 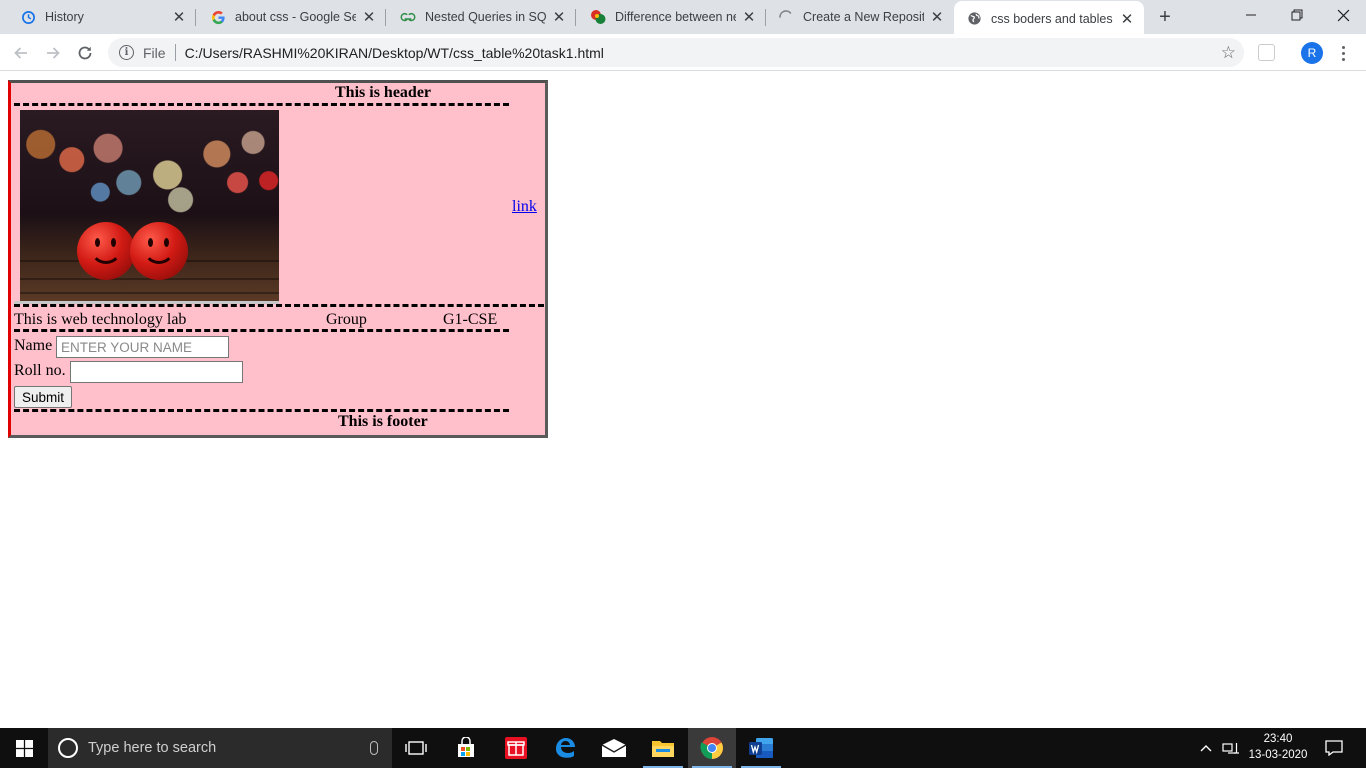 I want to click on clock: 23:40 13-03-2020, so click(x=1278, y=747).